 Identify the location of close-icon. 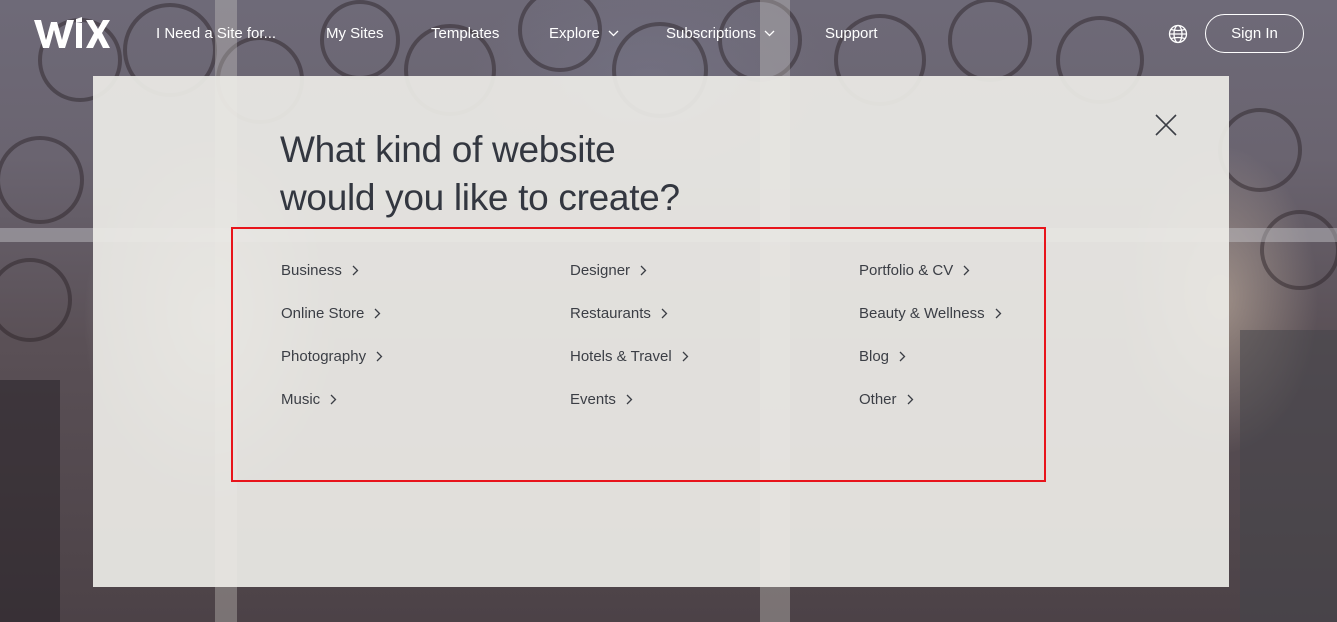
(1166, 125).